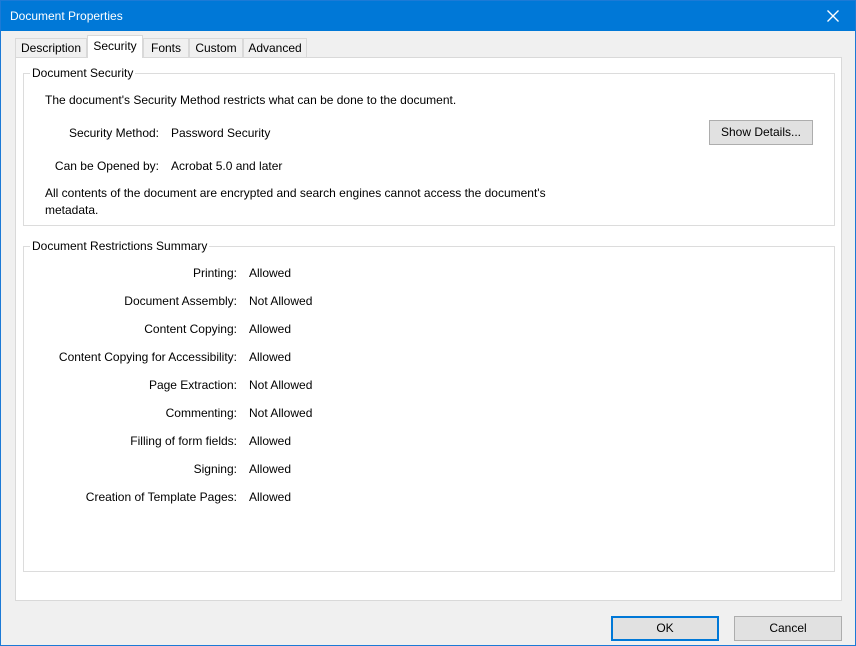 The width and height of the screenshot is (856, 646). I want to click on restriction-label: Signing:, so click(215, 469).